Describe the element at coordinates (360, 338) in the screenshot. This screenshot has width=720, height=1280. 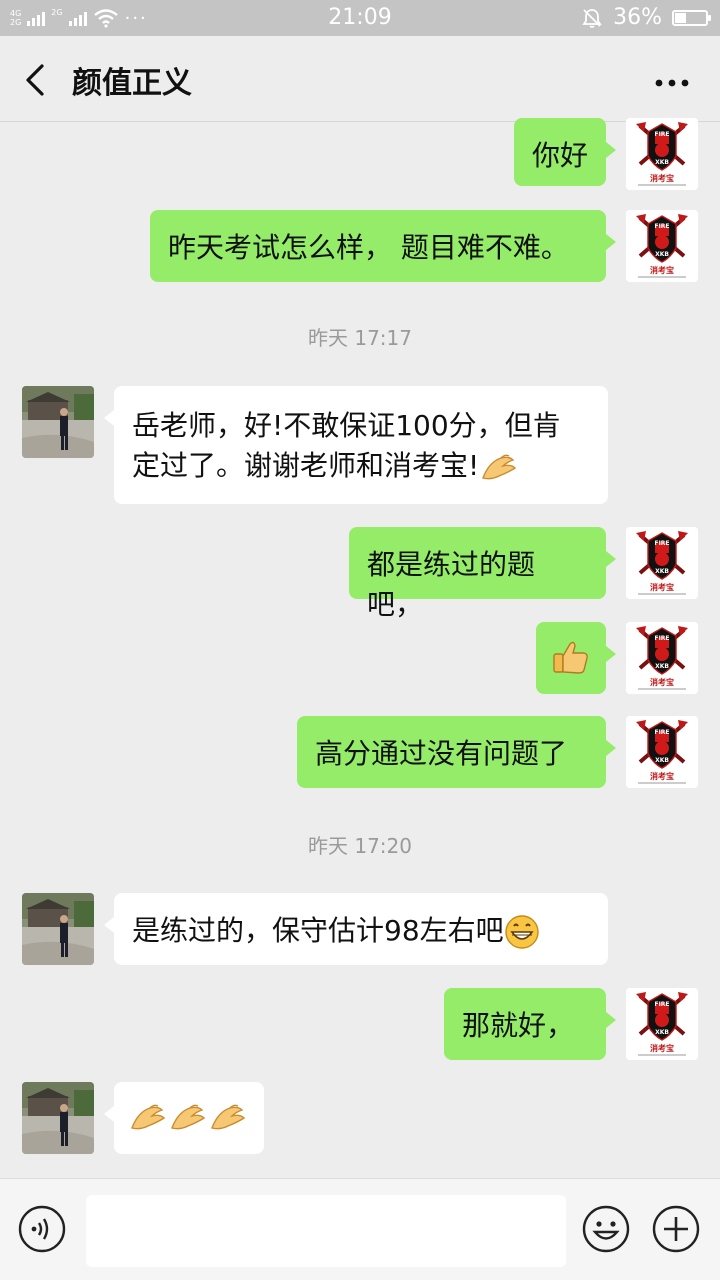
I see `timestamp: 昨天 17:17` at that location.